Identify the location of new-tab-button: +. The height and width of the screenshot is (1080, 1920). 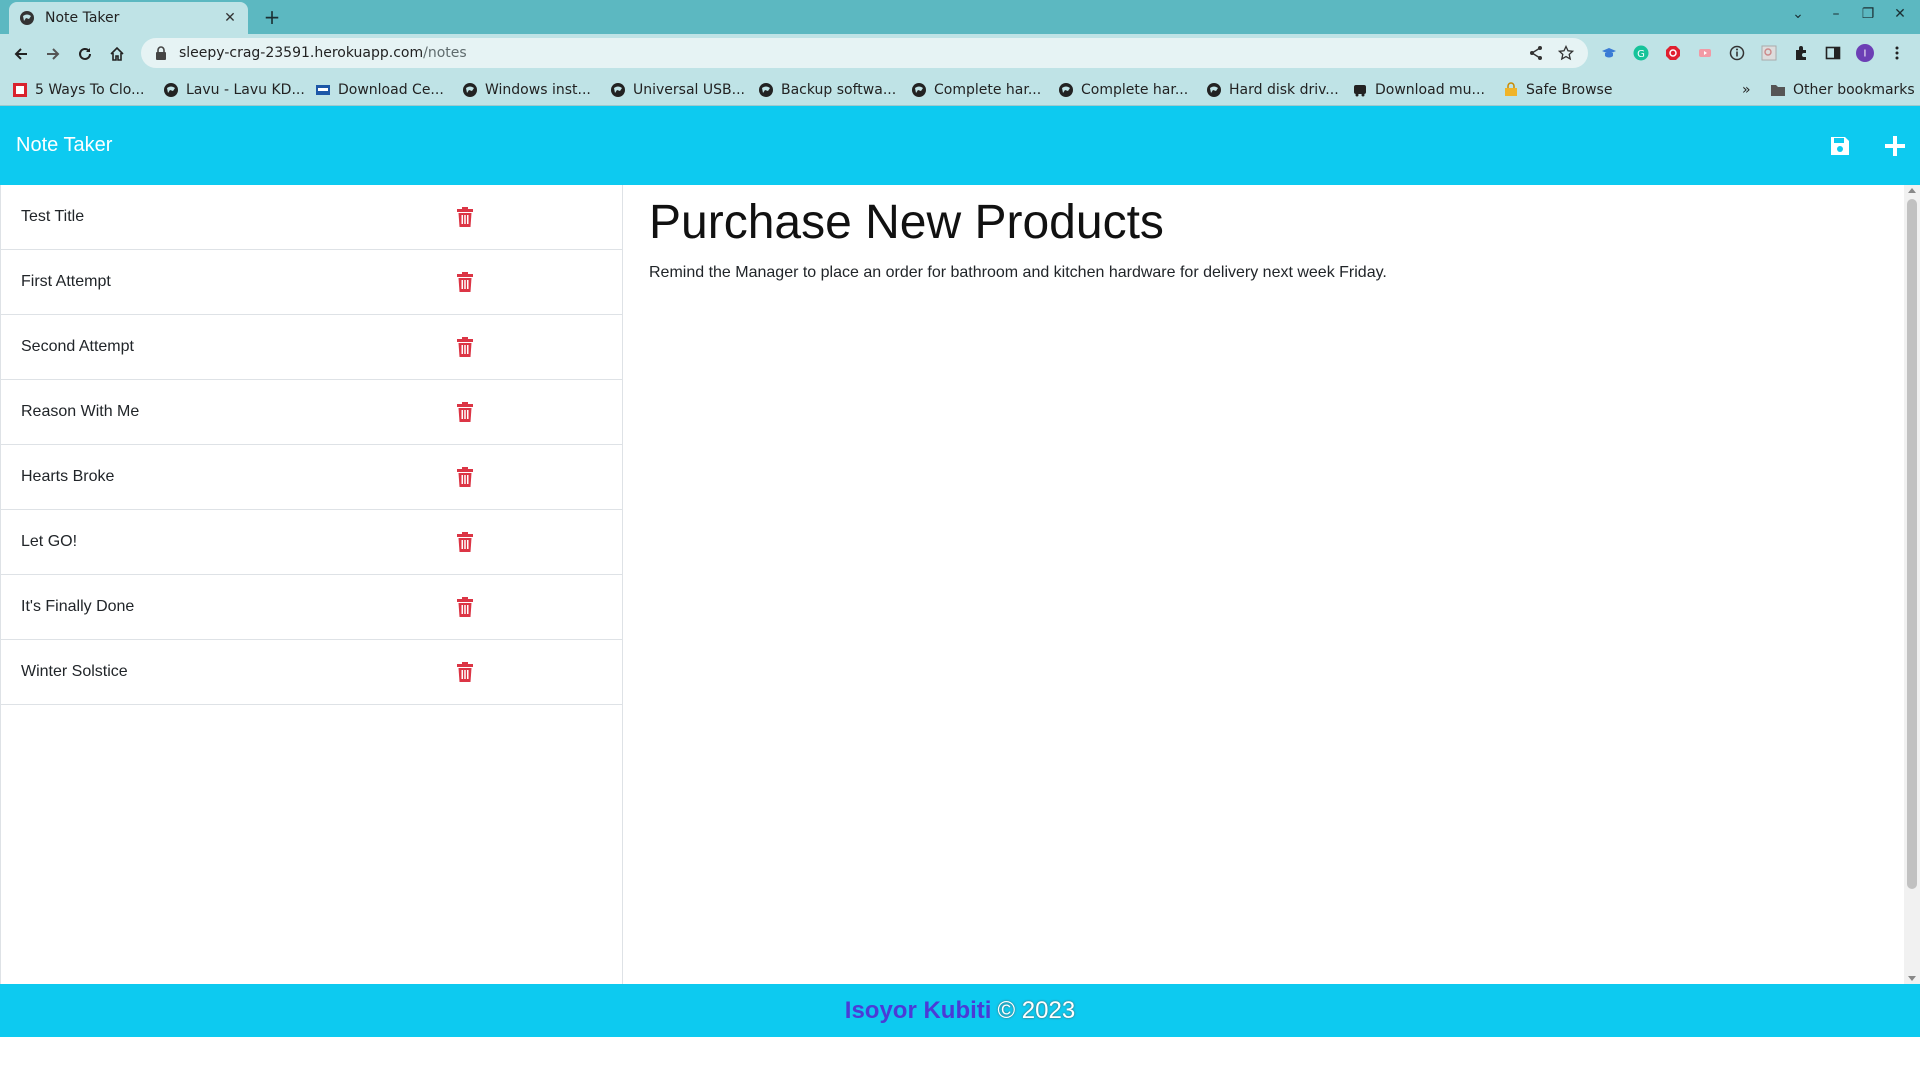
(272, 17).